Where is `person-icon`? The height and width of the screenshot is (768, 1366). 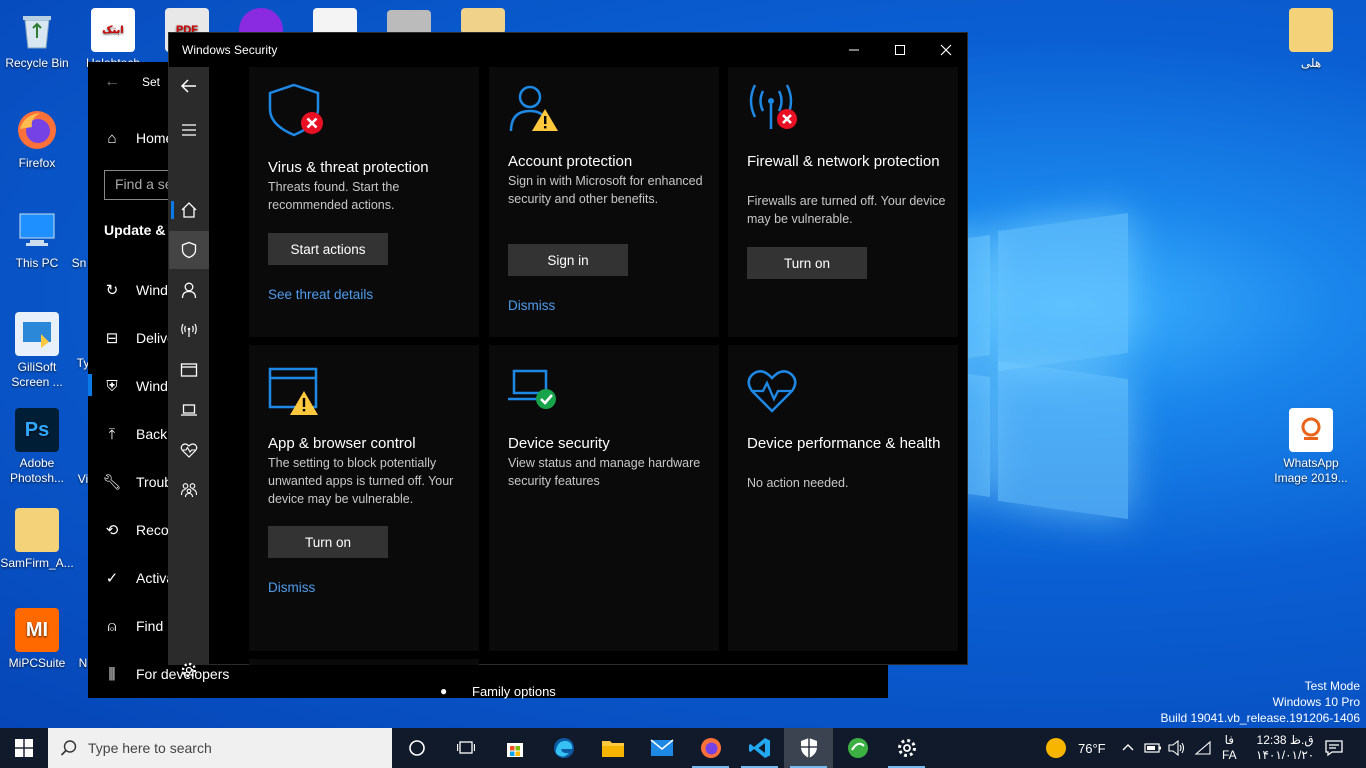 person-icon is located at coordinates (189, 290).